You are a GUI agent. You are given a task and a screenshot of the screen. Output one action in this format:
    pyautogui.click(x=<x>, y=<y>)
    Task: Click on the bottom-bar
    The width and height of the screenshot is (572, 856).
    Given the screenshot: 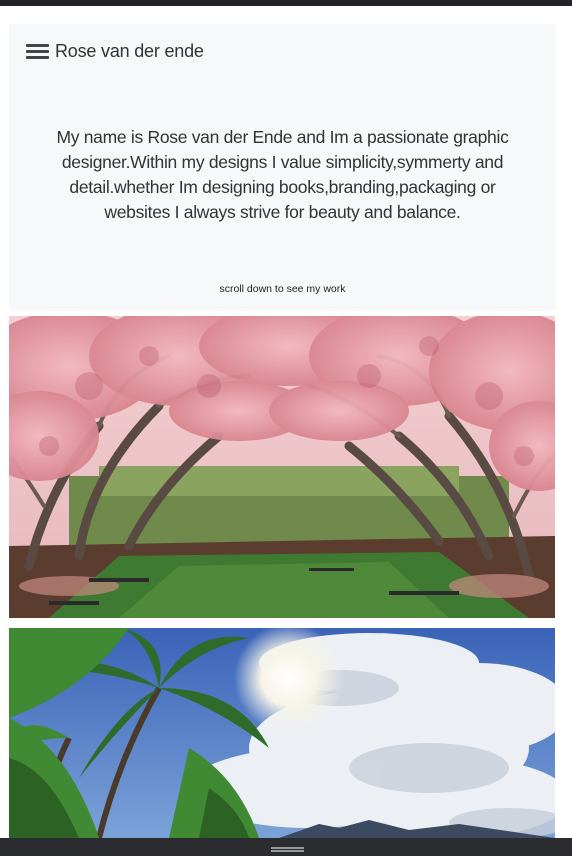 What is the action you would take?
    pyautogui.click(x=286, y=847)
    